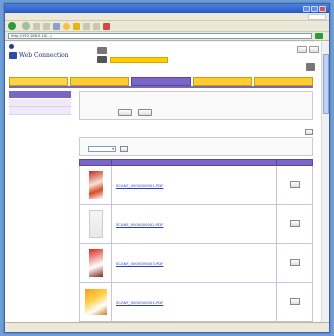 Image resolution: width=334 pixels, height=336 pixels. Describe the element at coordinates (310, 67) in the screenshot. I see `printer-icon` at that location.